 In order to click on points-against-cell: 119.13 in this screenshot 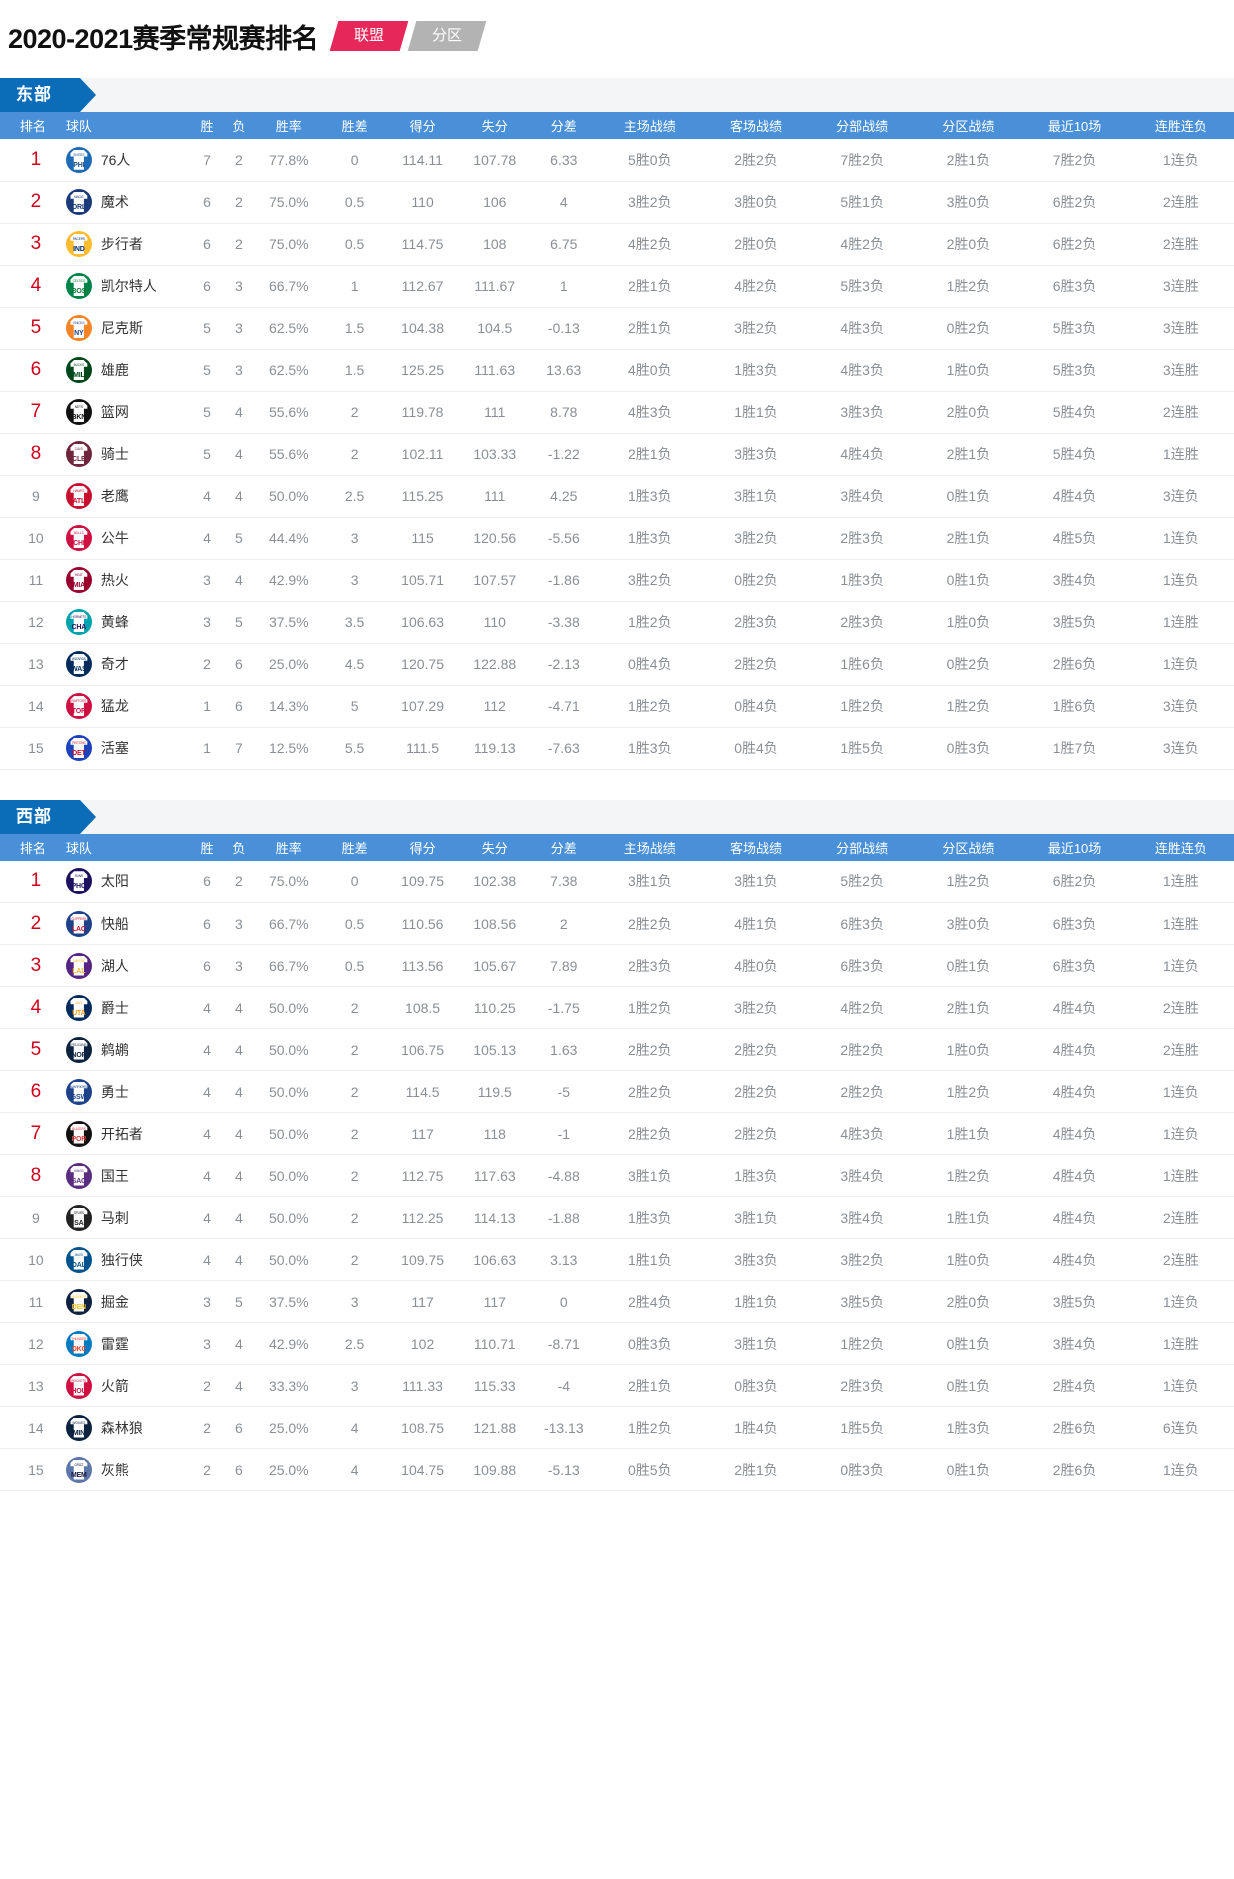, I will do `click(494, 748)`.